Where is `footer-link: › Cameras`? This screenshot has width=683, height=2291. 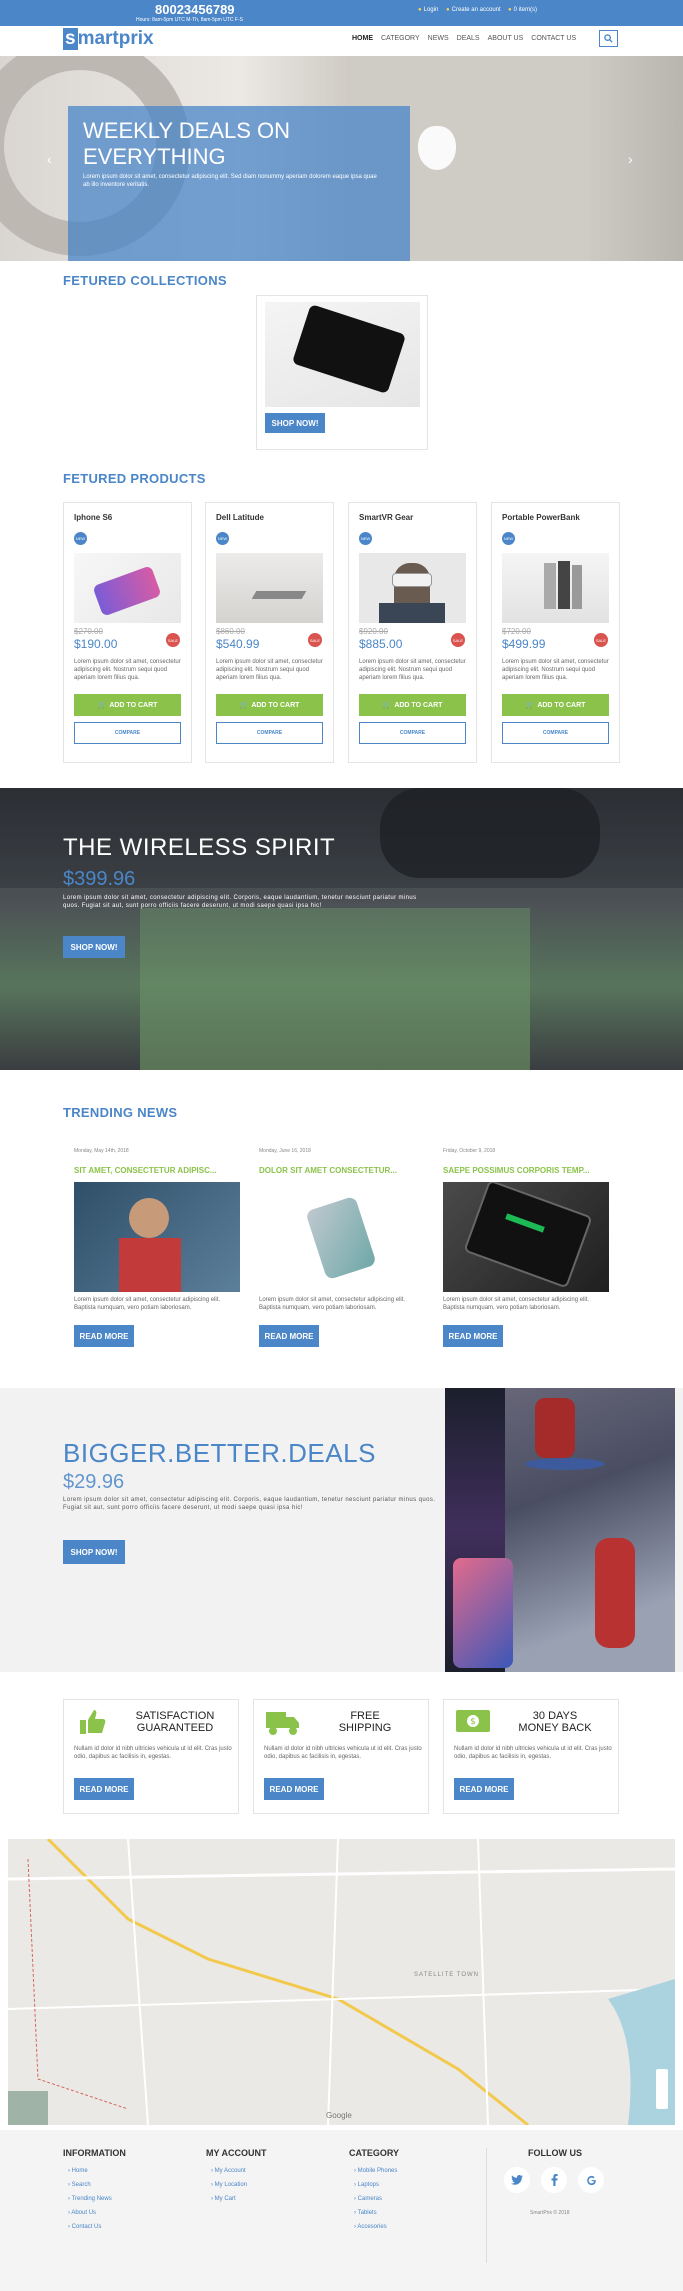
footer-link: › Cameras is located at coordinates (375, 2199).